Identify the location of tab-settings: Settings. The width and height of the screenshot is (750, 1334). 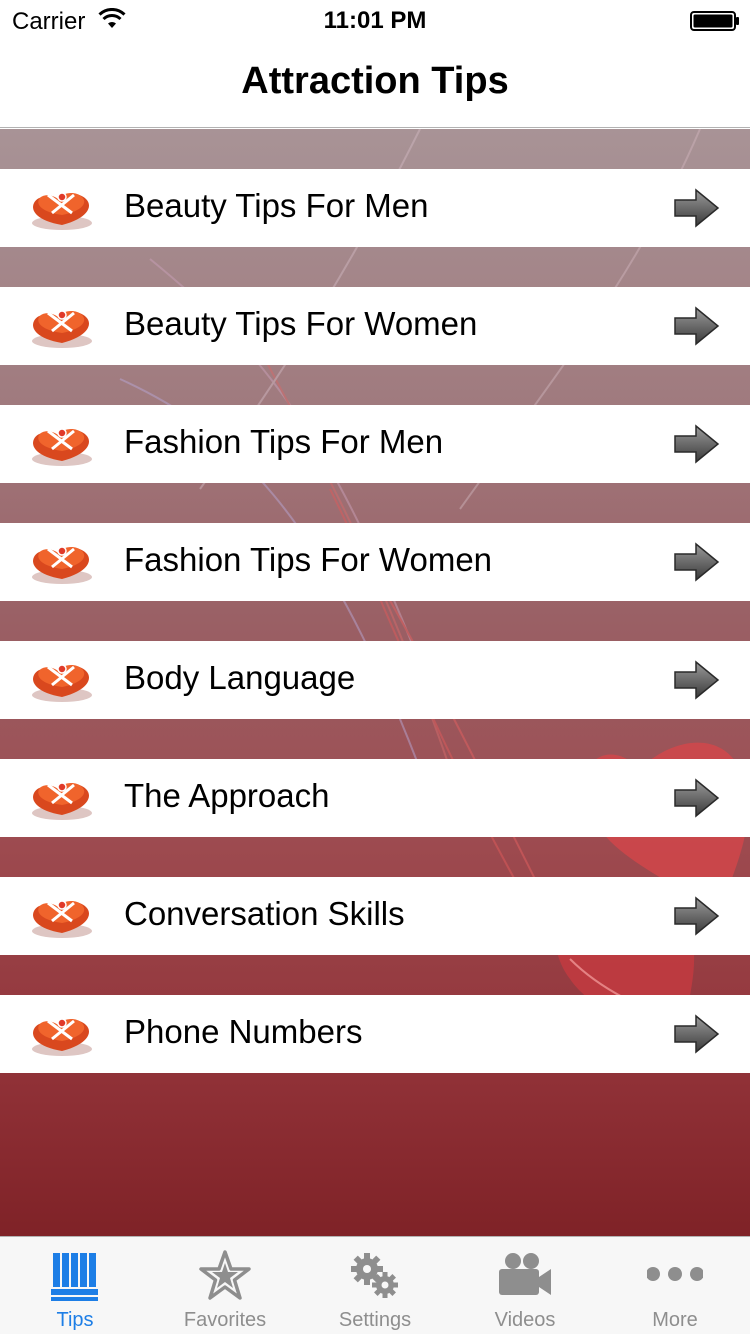
(375, 1285).